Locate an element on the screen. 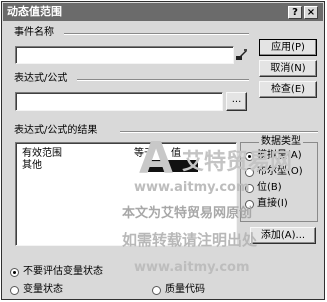 This screenshot has height=302, width=327. dialog-title: 动态值范围 is located at coordinates (34, 11).